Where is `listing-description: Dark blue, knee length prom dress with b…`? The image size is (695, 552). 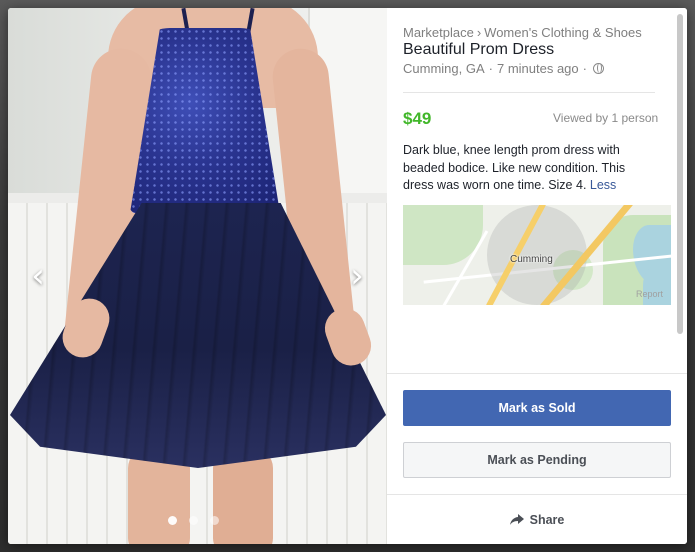 listing-description: Dark blue, knee length prom dress with b… is located at coordinates (529, 168).